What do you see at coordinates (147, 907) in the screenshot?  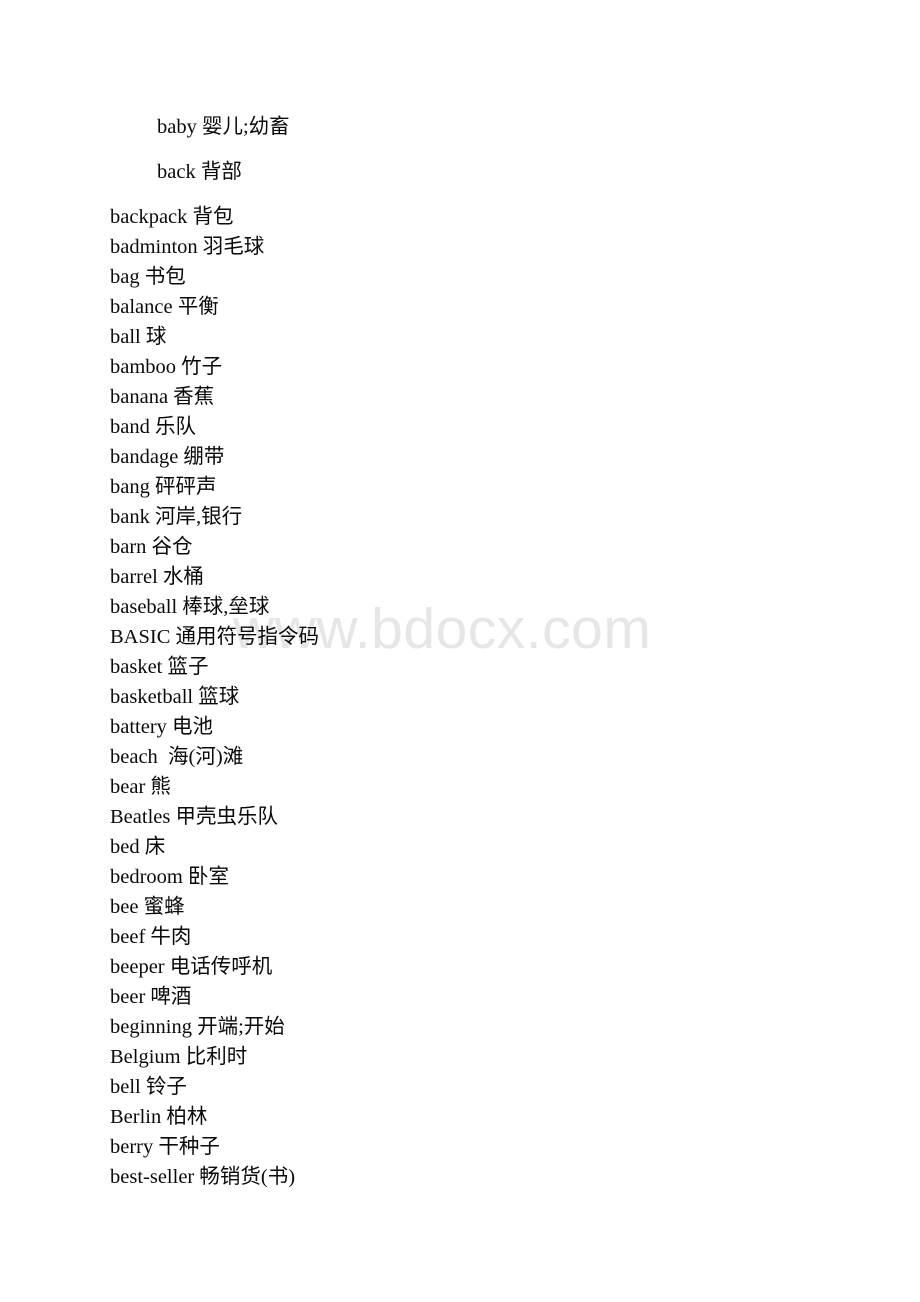 I see `vocabulary-entry: bee 蜜蜂` at bounding box center [147, 907].